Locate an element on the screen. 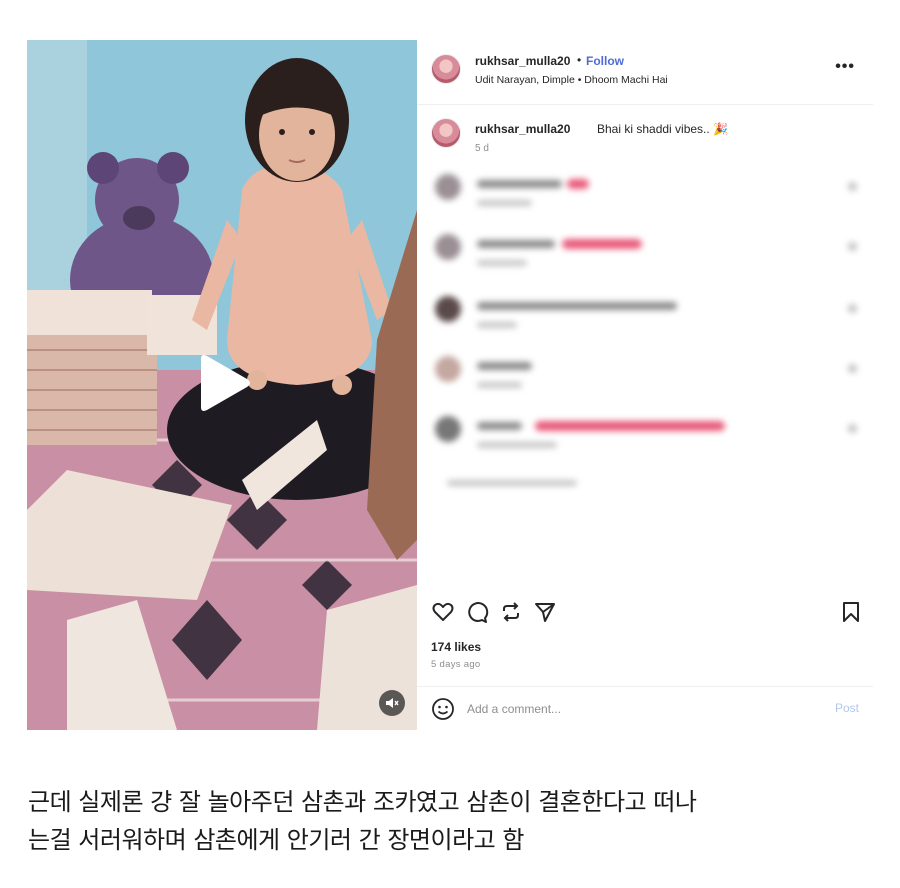 The height and width of the screenshot is (888, 900). post-comment-button: Post is located at coordinates (847, 708).